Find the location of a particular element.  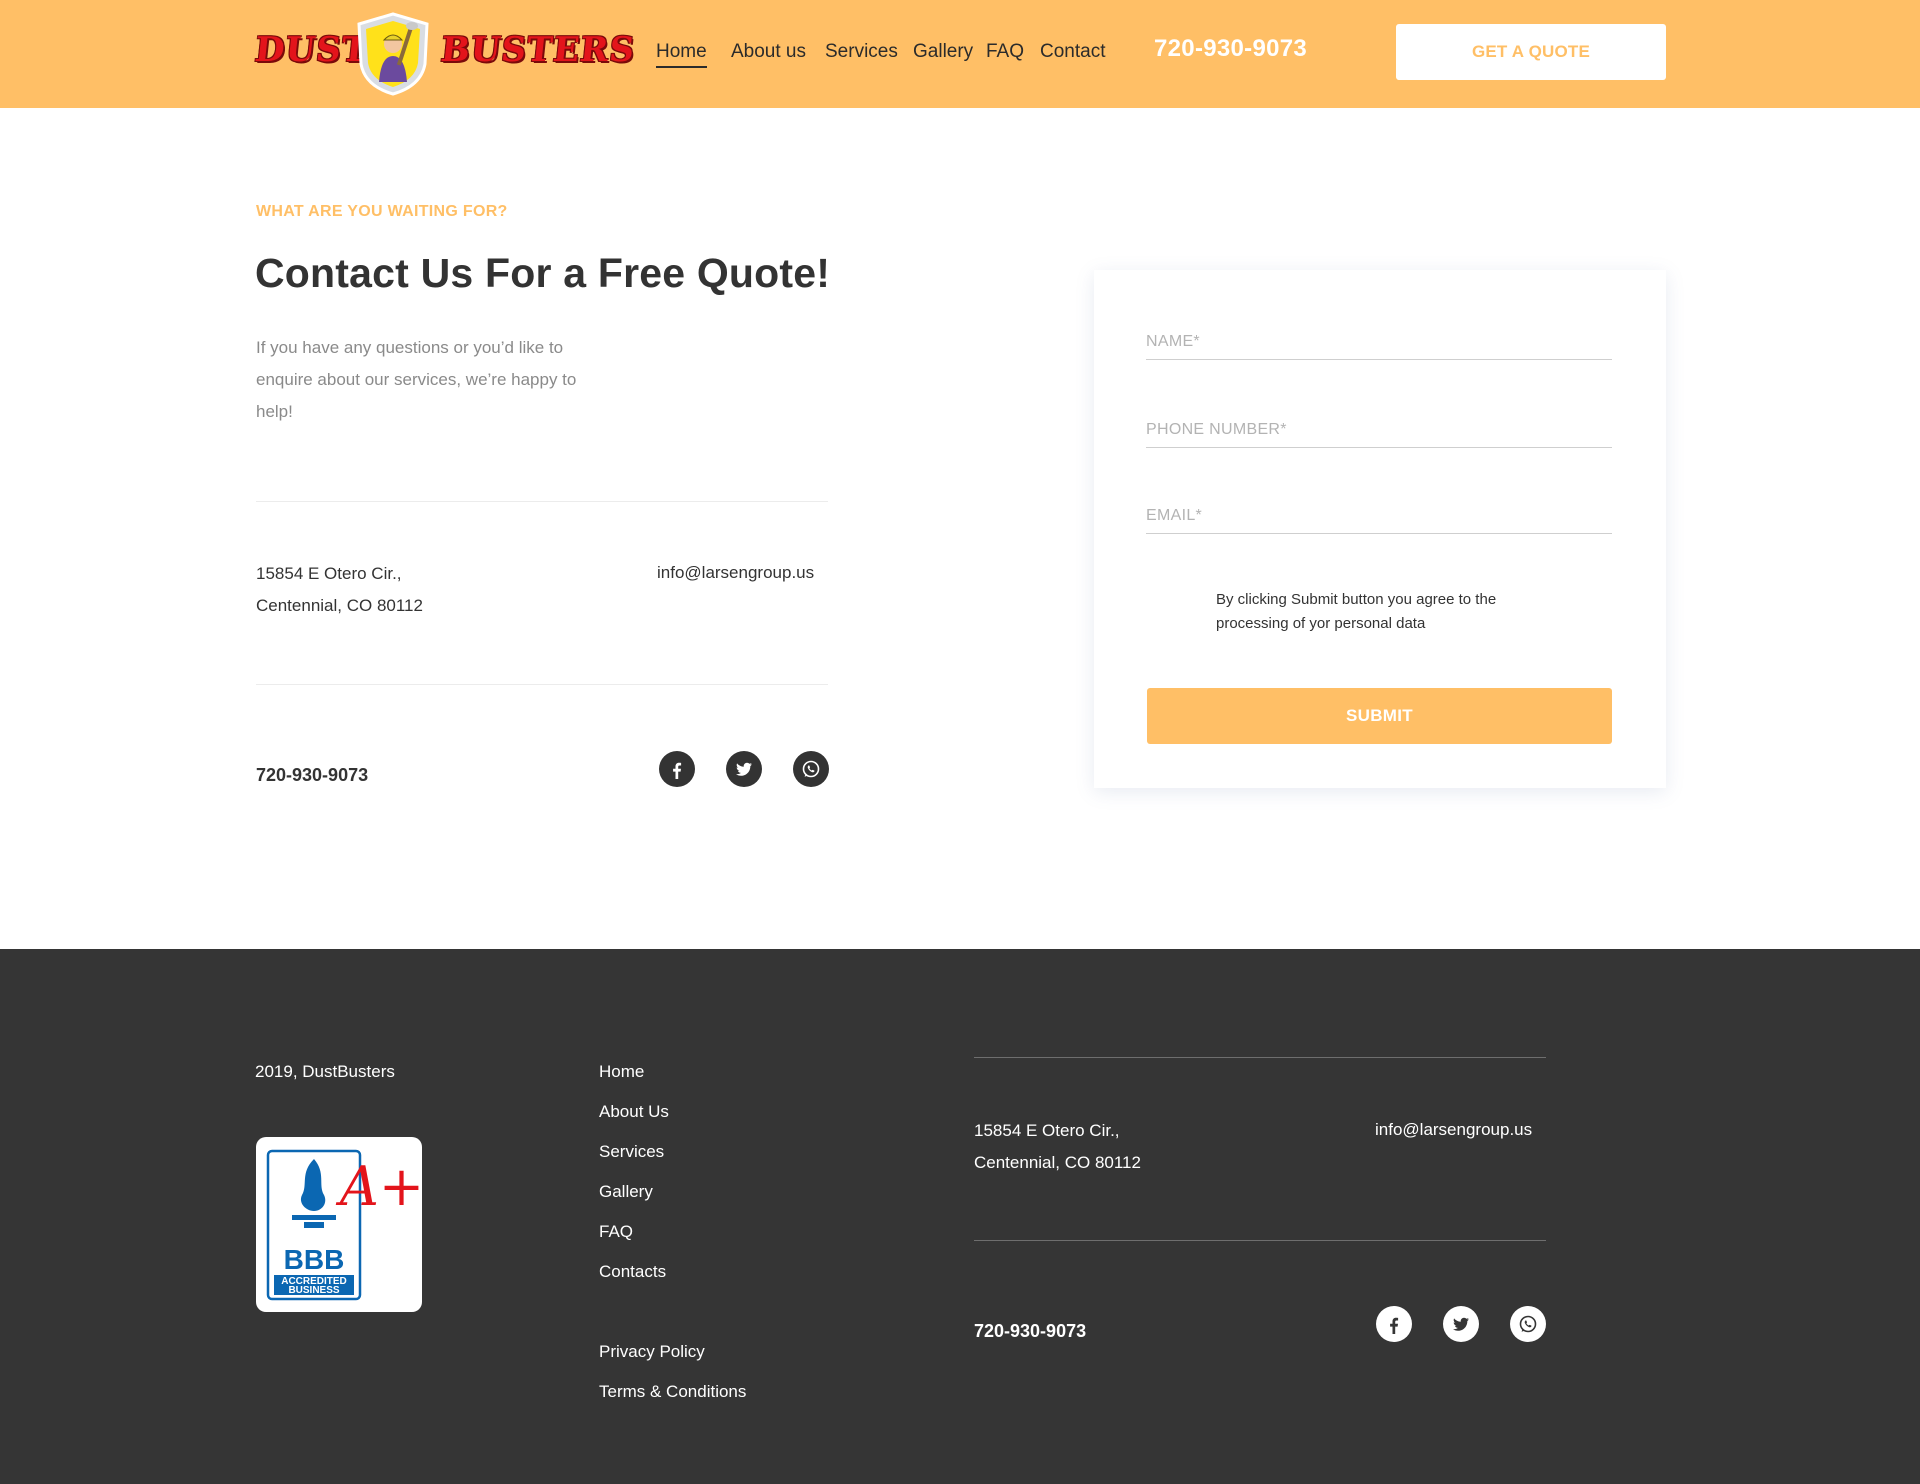

name-input is located at coordinates (1379, 342).